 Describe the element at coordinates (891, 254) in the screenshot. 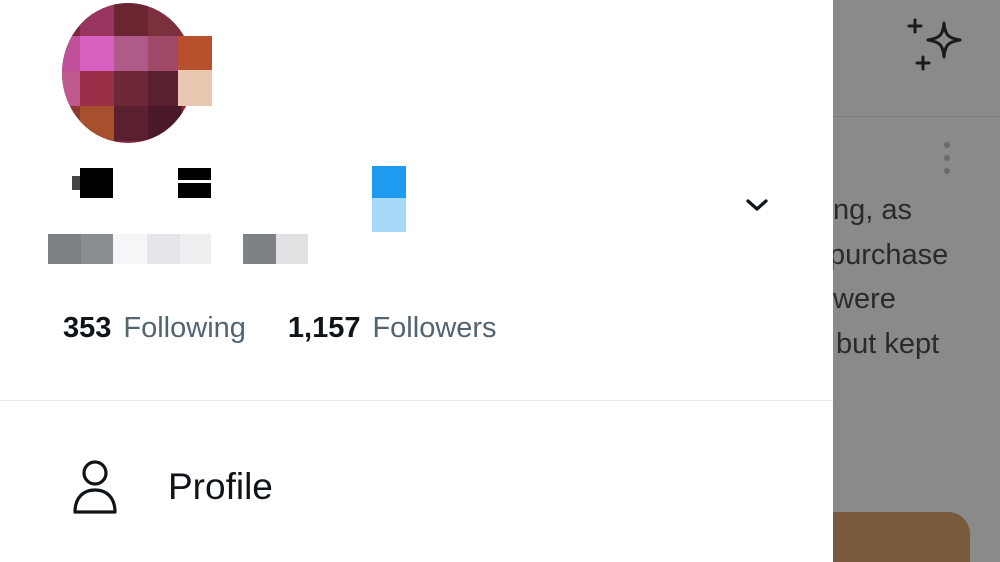

I see `tweet-text-line: purchase` at that location.